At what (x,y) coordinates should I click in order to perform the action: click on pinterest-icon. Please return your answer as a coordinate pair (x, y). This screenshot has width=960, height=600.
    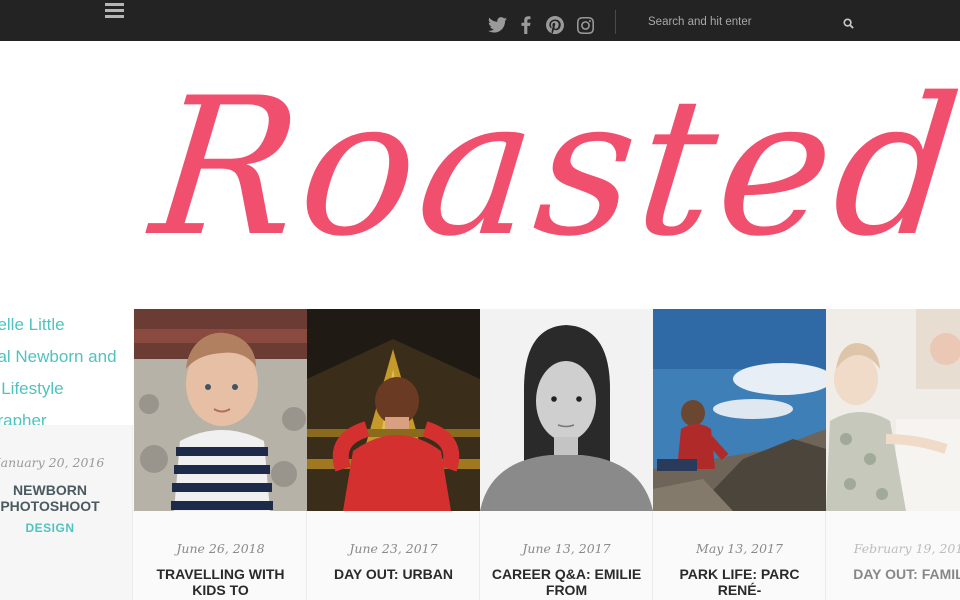
    Looking at the image, I should click on (555, 25).